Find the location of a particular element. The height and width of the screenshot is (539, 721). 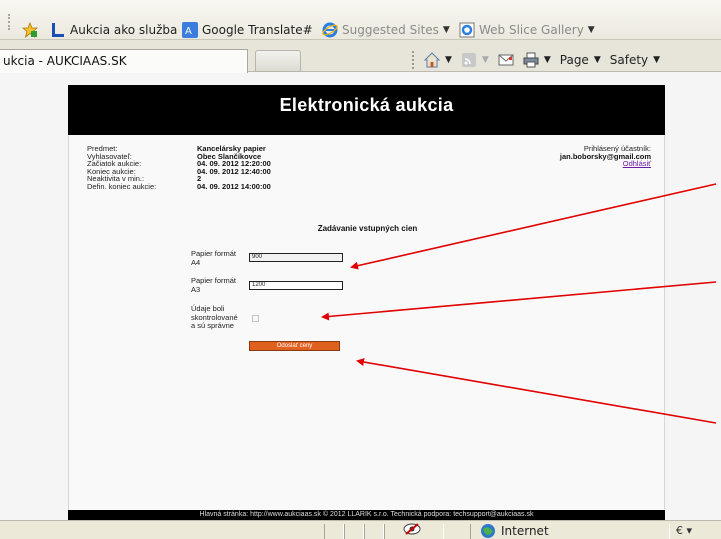

field-a4-label: Papier formát A4 is located at coordinates (213, 258).